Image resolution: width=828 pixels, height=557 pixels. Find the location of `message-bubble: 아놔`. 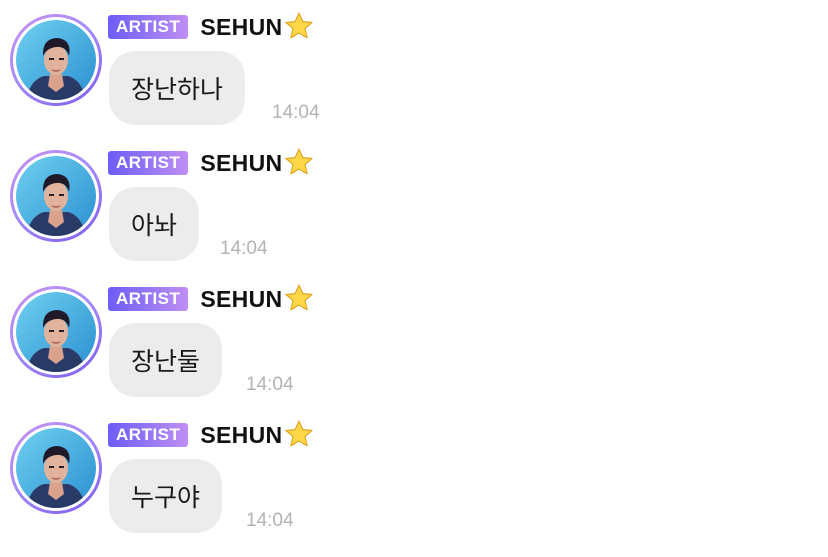

message-bubble: 아놔 is located at coordinates (154, 224).